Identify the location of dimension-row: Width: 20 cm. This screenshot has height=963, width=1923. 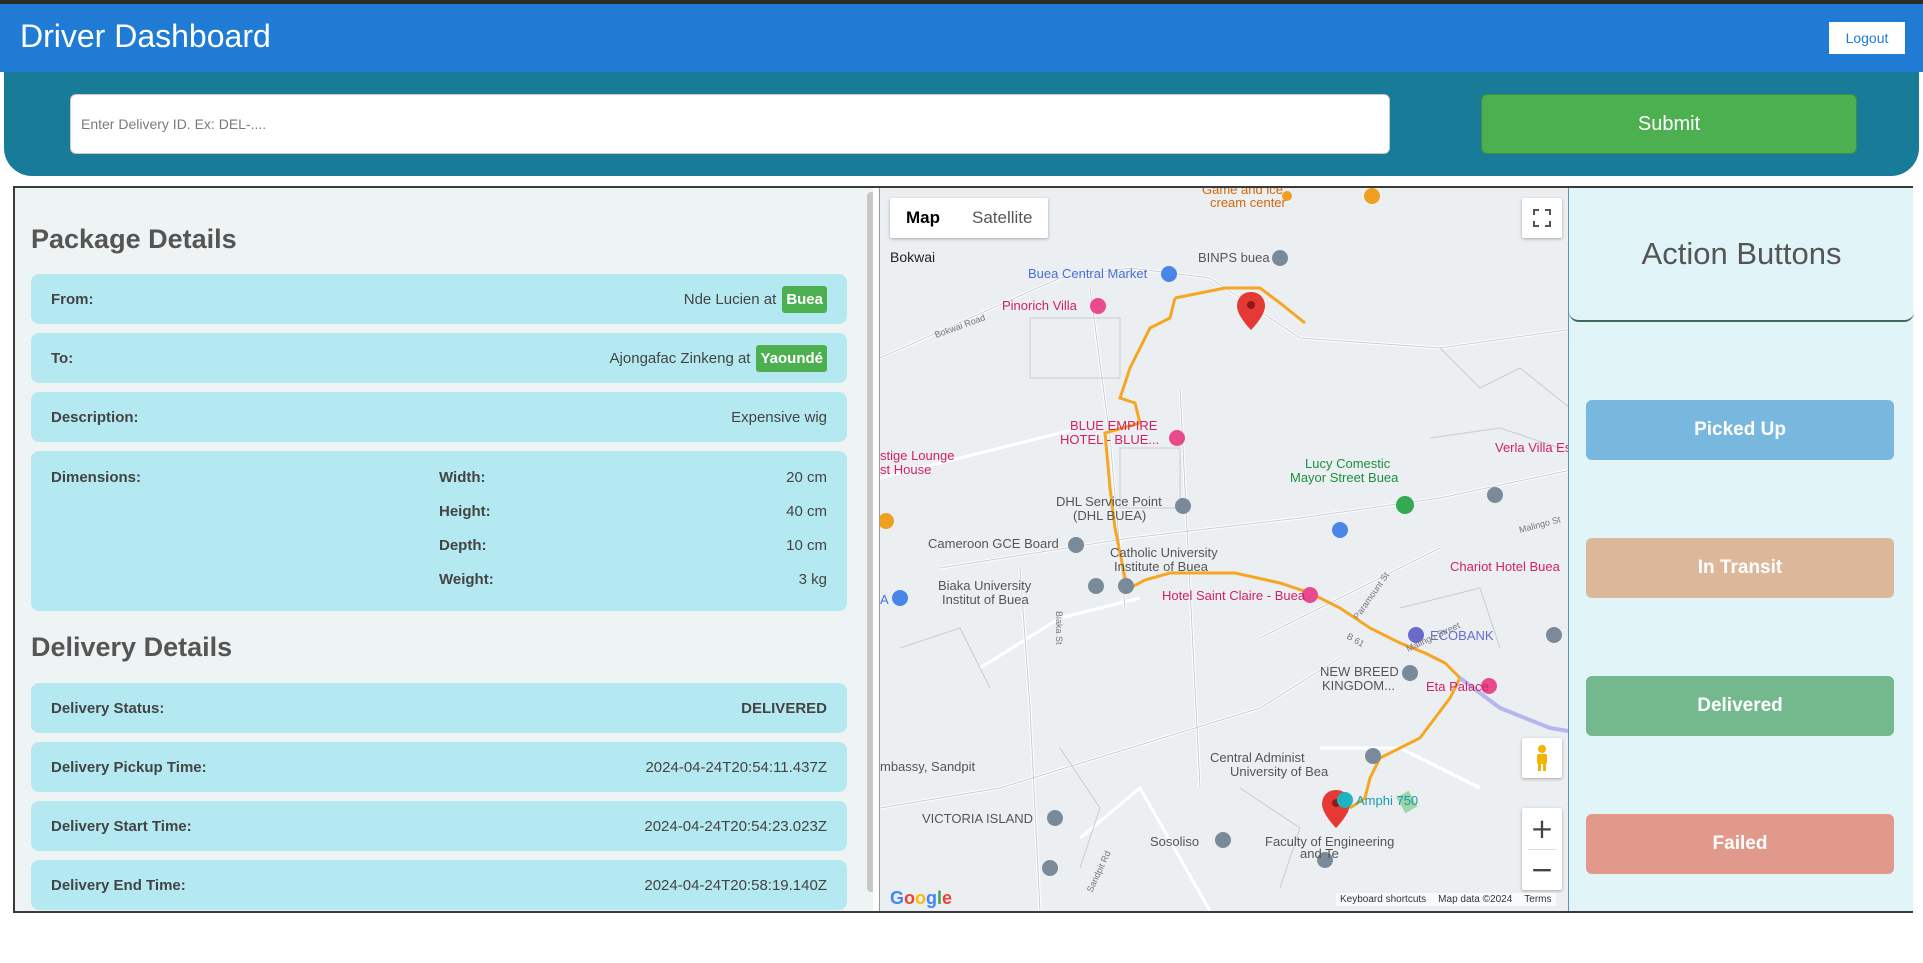
(633, 477).